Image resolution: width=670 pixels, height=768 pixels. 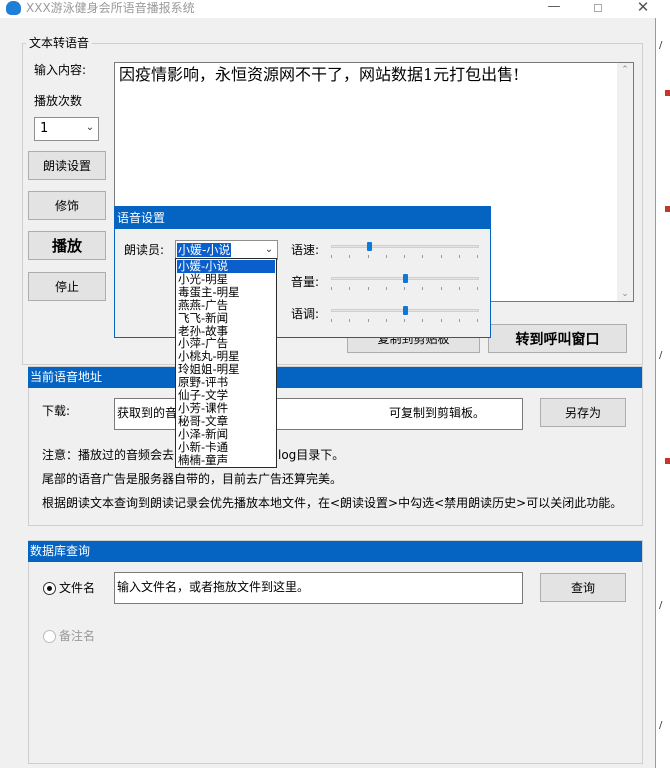 I want to click on download-label: 下载:, so click(x=56, y=411).